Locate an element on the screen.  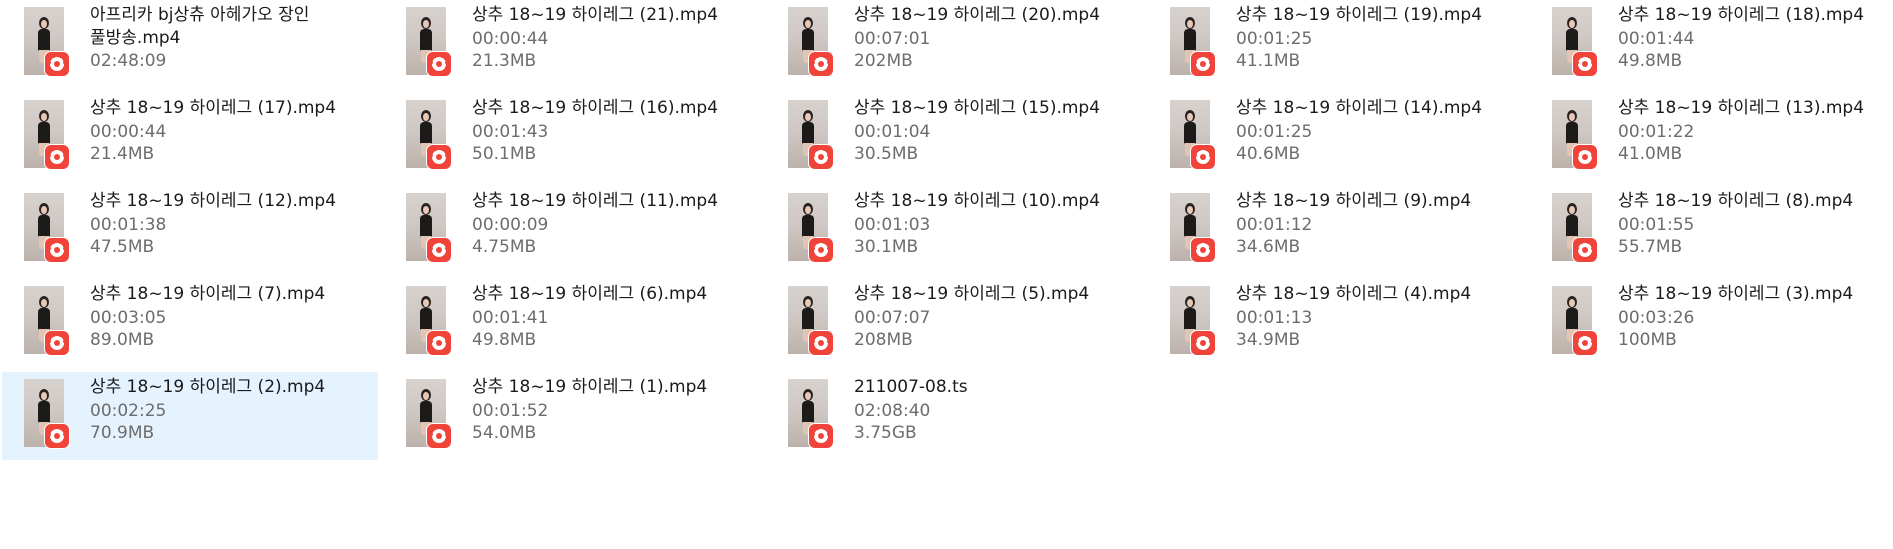
file-duration: 00:01:04 is located at coordinates (892, 132).